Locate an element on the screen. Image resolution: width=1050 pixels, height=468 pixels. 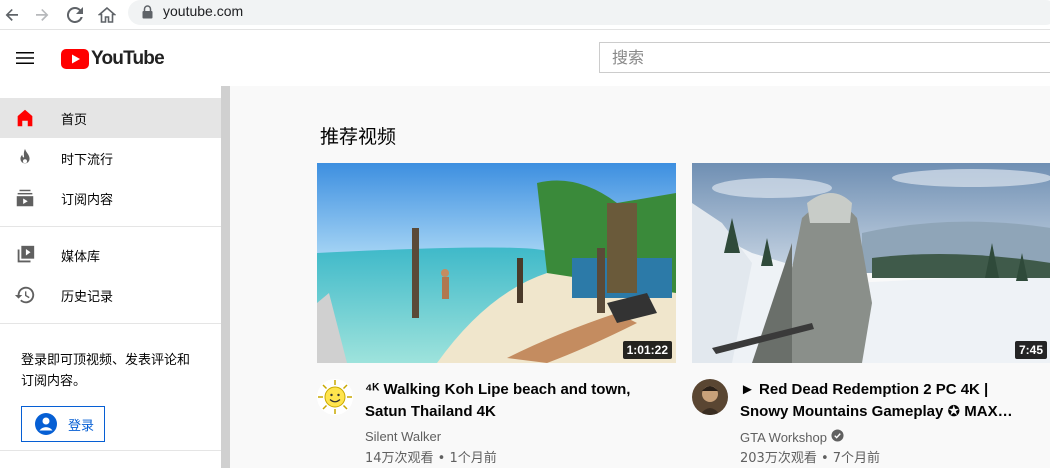
video-thumbnail: 7:45 is located at coordinates (871, 263).